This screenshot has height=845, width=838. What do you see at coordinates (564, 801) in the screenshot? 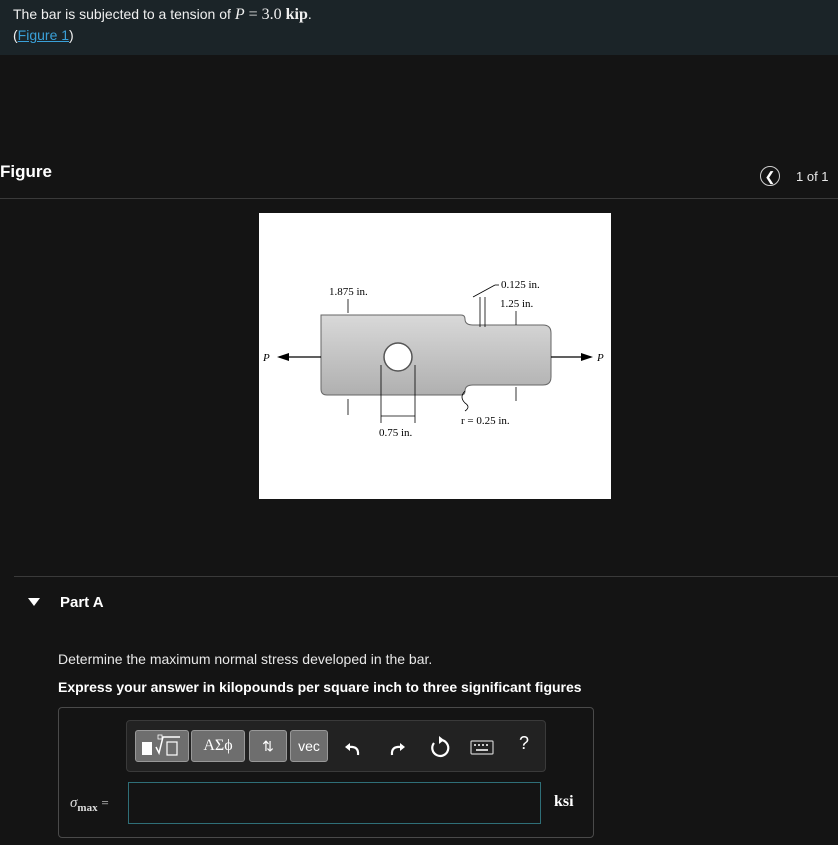
I see `answer-unit: ksi` at bounding box center [564, 801].